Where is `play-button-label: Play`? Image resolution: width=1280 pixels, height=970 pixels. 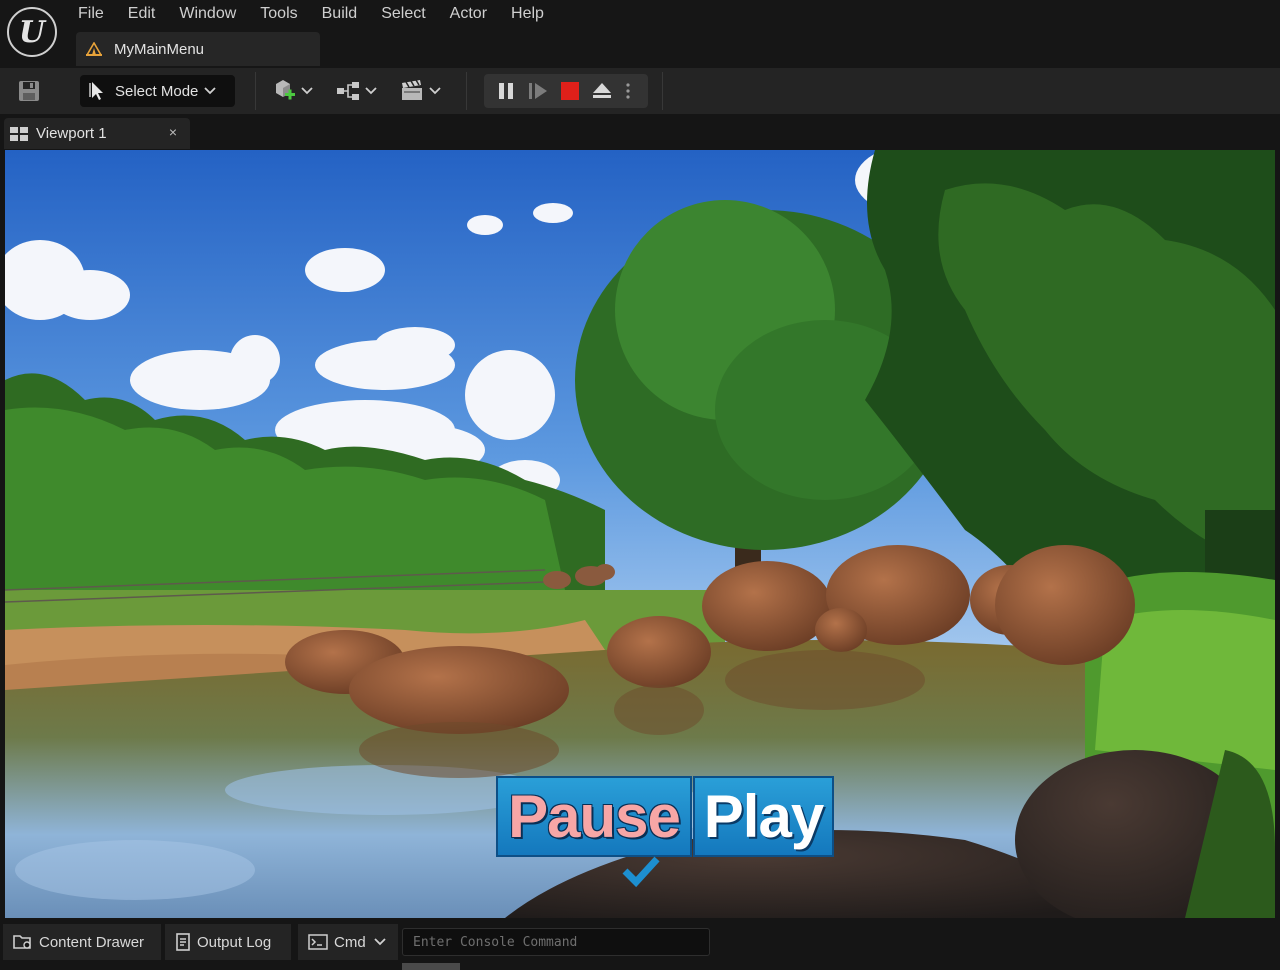 play-button-label: Play is located at coordinates (763, 816).